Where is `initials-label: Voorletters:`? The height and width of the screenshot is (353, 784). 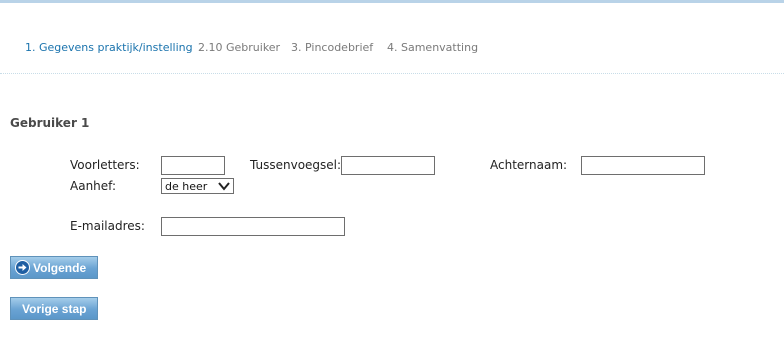
initials-label: Voorletters: is located at coordinates (105, 165).